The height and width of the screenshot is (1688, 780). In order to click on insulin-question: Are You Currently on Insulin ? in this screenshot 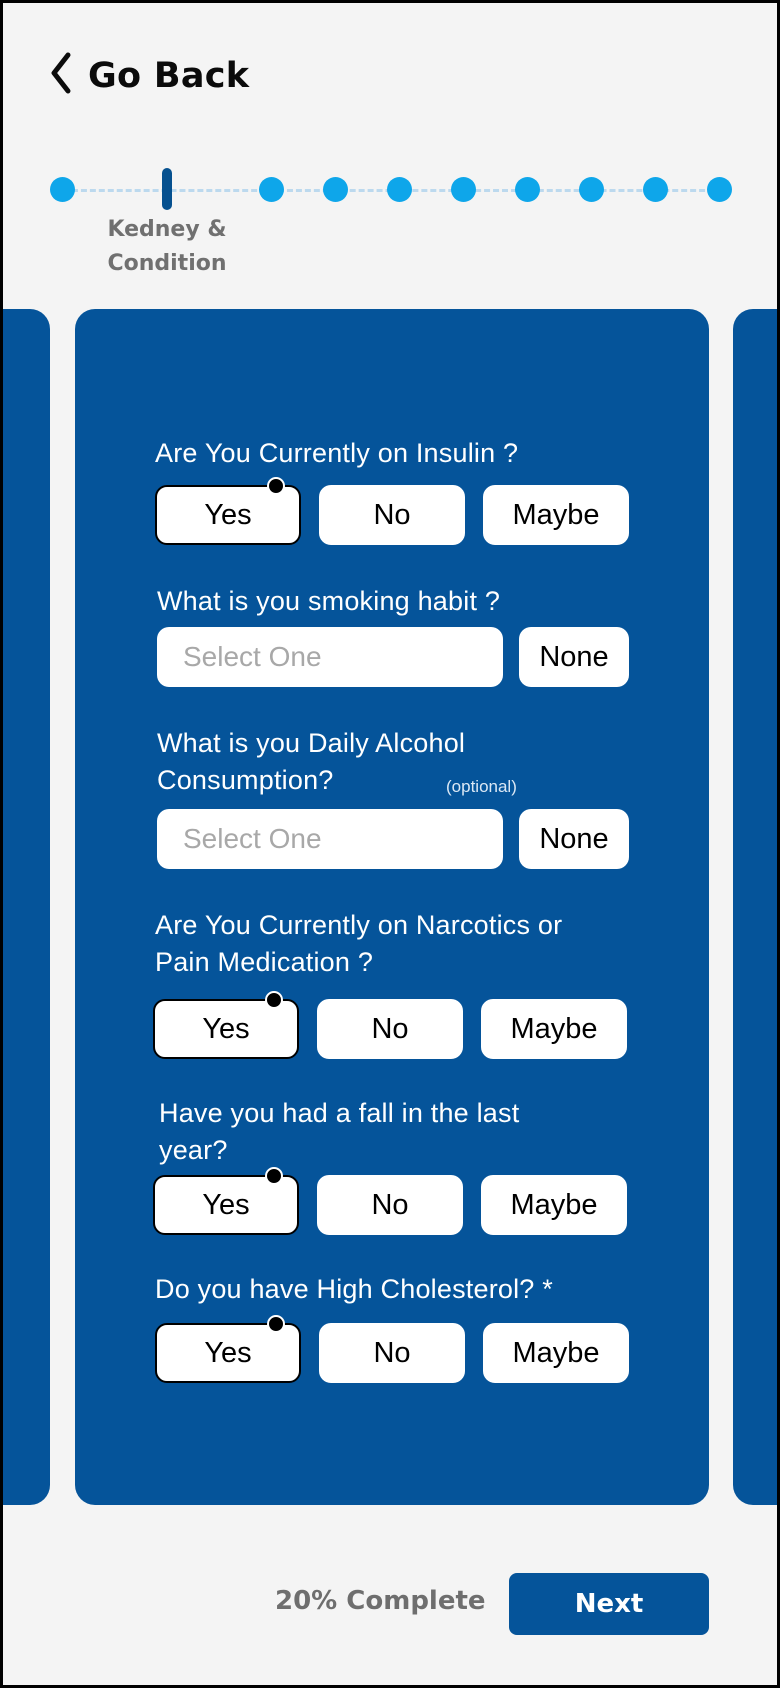, I will do `click(337, 453)`.